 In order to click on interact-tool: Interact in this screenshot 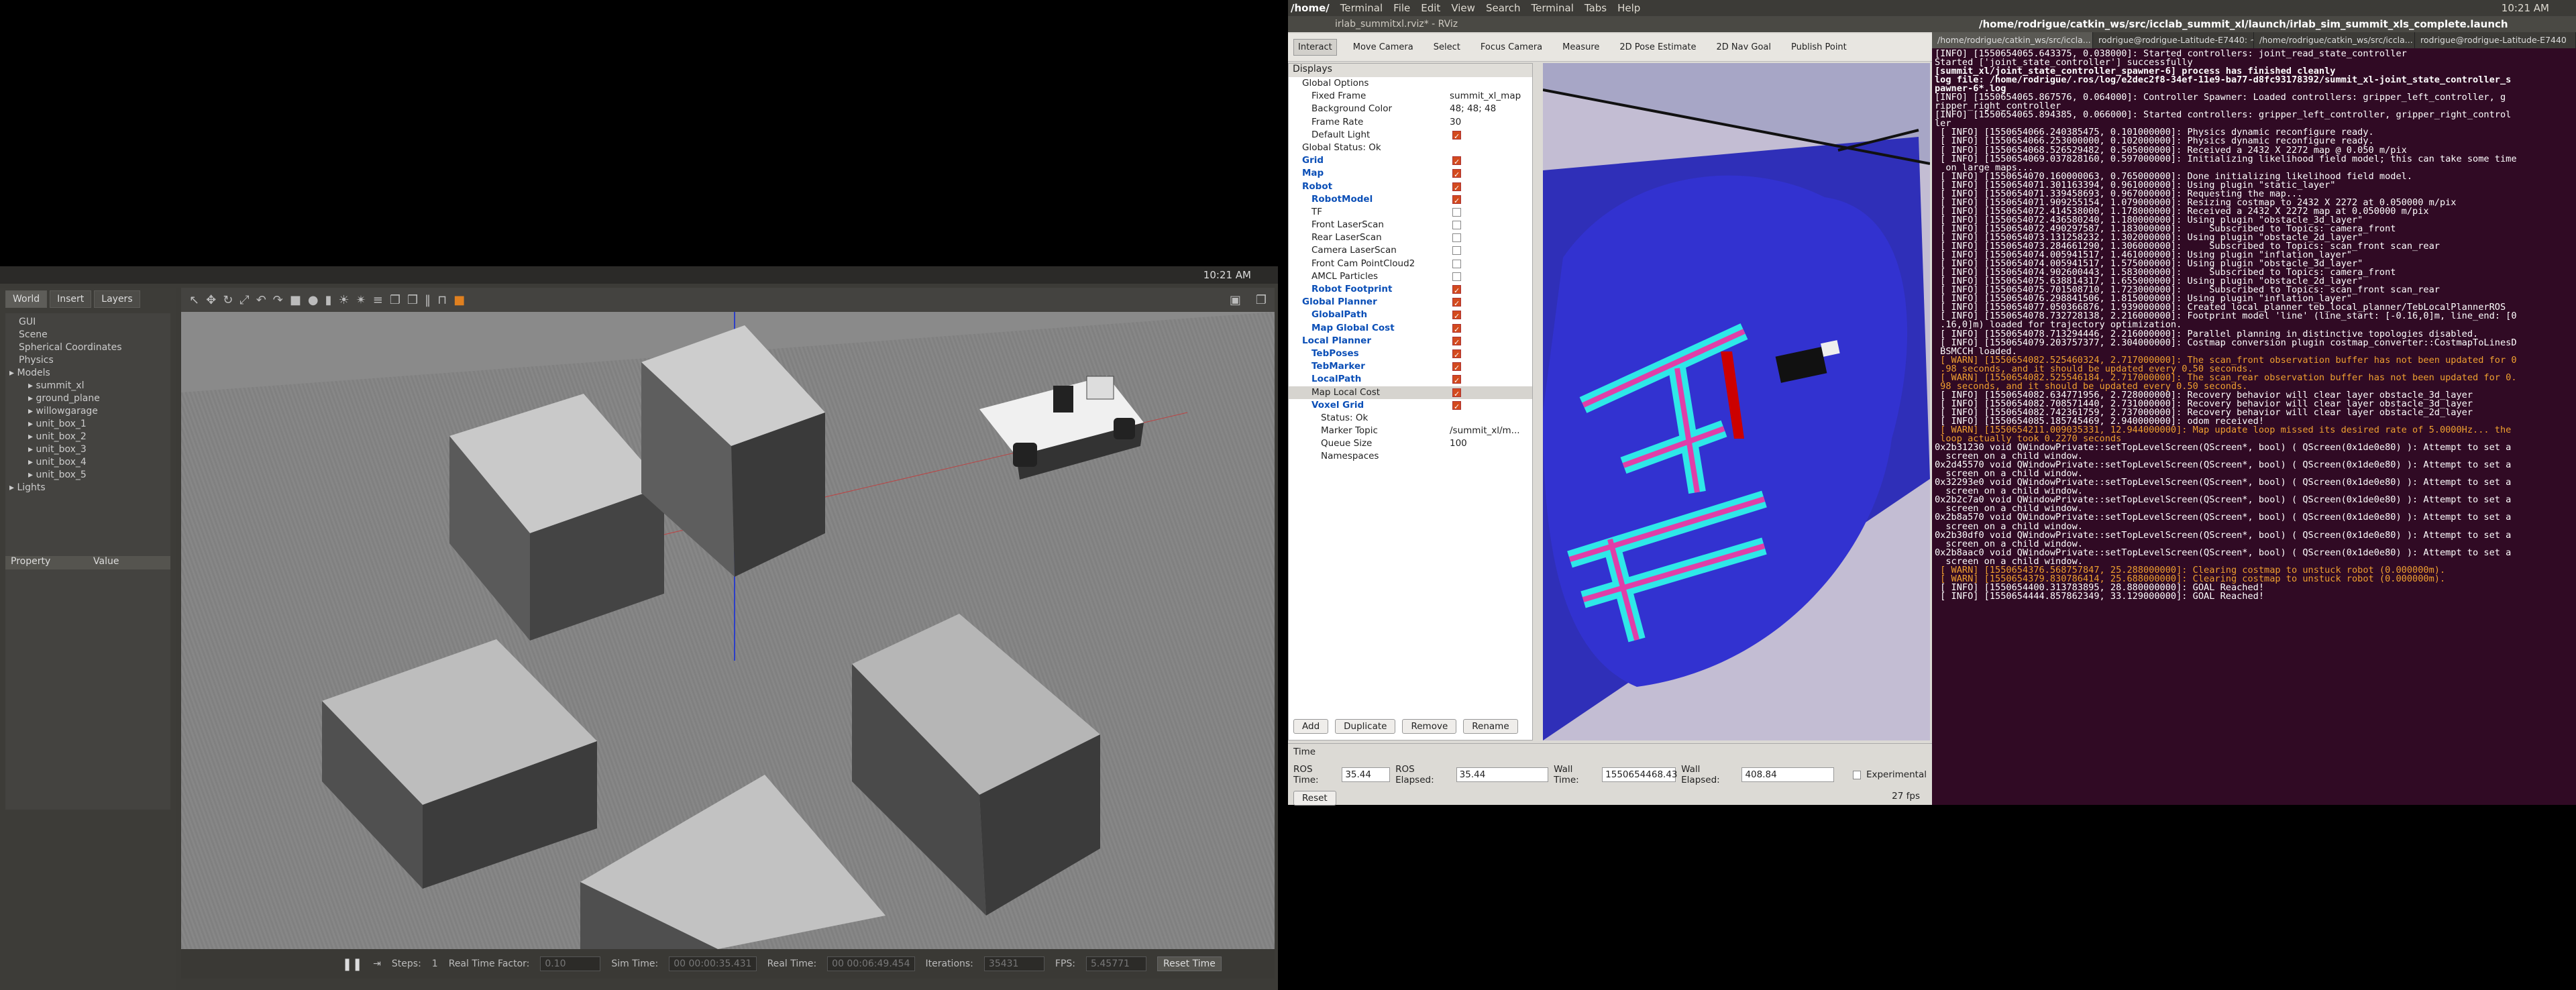, I will do `click(1315, 48)`.